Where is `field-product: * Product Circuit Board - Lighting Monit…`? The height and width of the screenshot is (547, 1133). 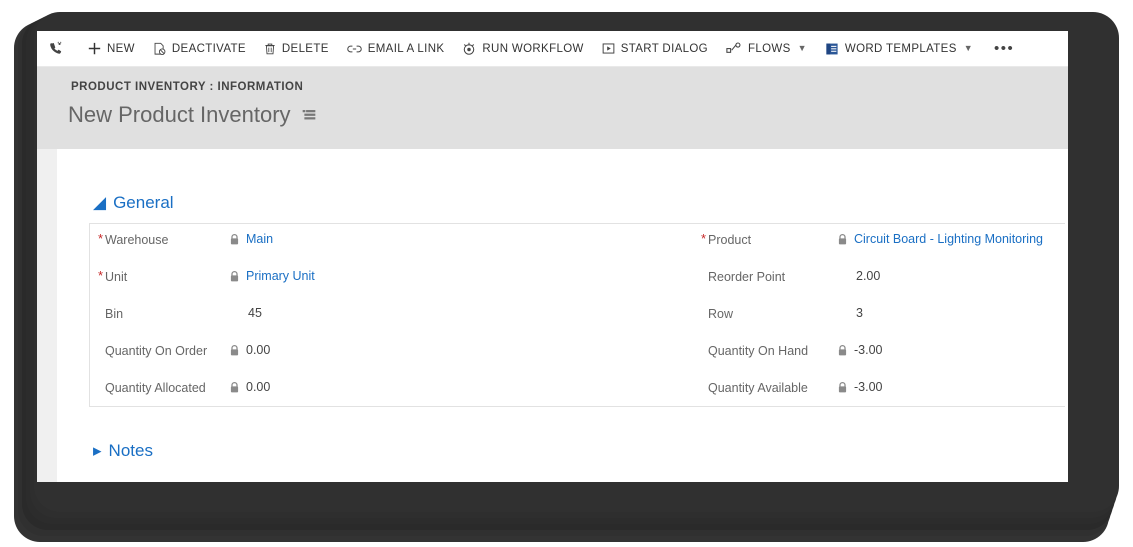 field-product: * Product Circuit Board - Lighting Monit… is located at coordinates (883, 242).